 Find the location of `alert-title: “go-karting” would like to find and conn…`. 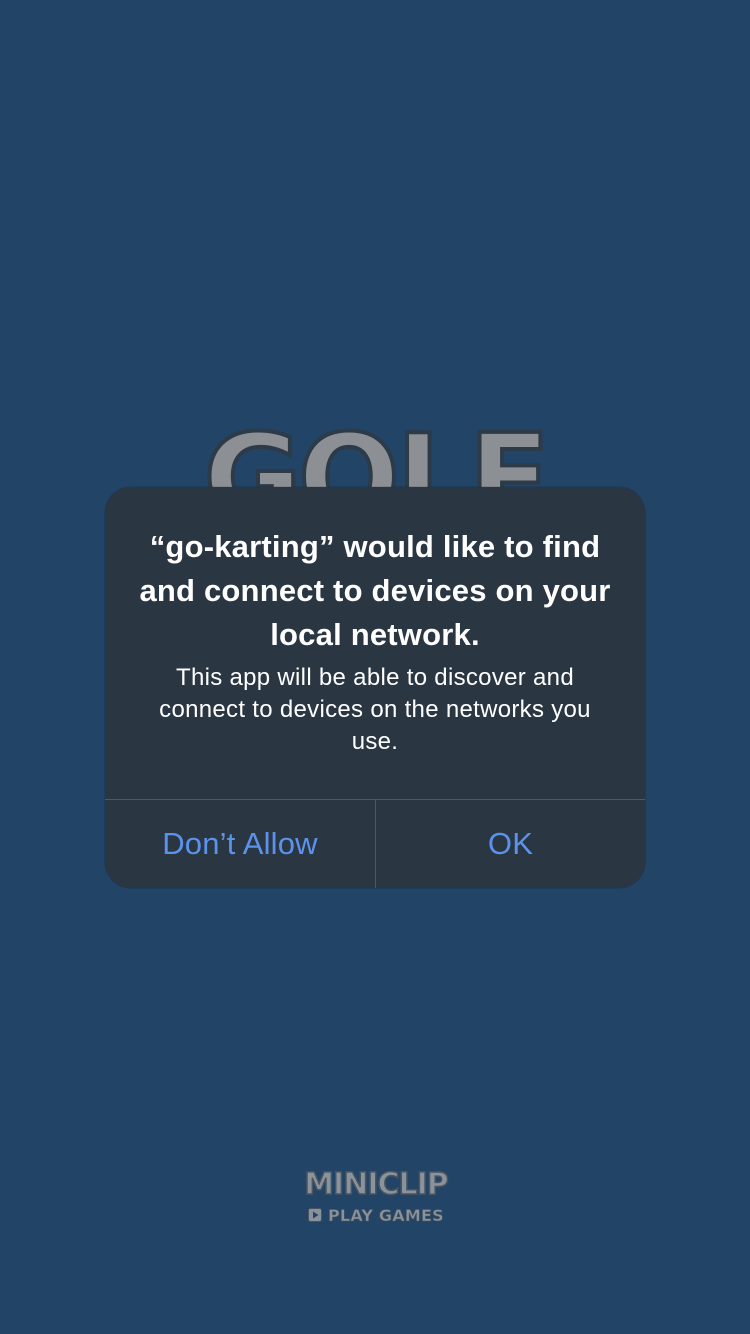

alert-title: “go-karting” would like to find and conn… is located at coordinates (375, 590).